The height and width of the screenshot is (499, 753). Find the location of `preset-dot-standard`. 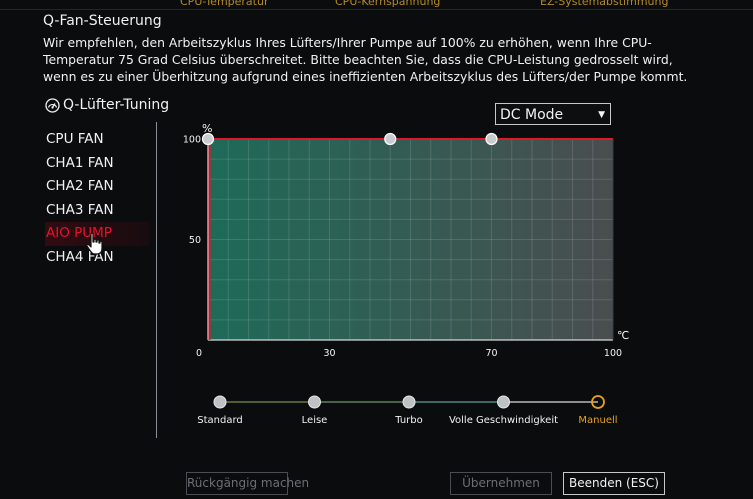

preset-dot-standard is located at coordinates (220, 402).